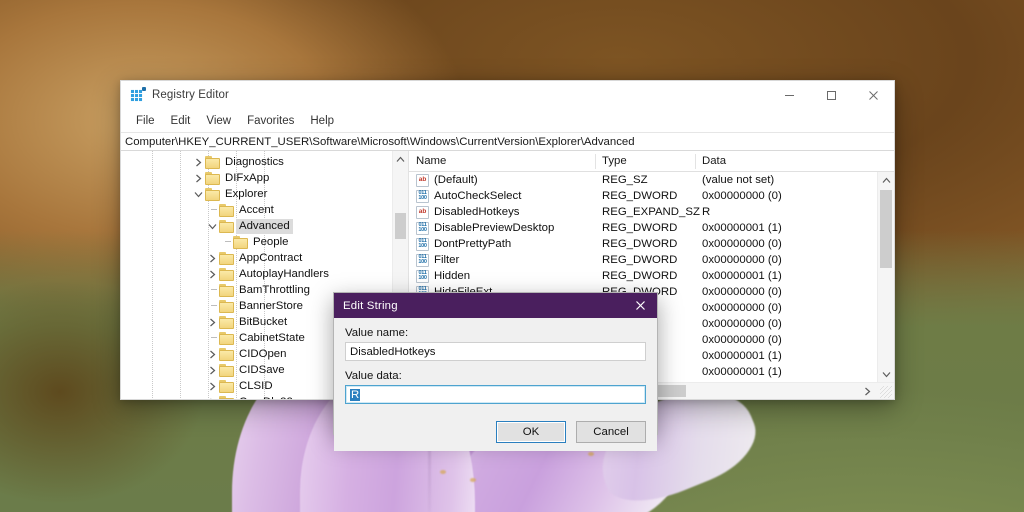  Describe the element at coordinates (643, 276) in the screenshot. I see `value-row: 011 100 Hidden REG_DWORD 0x00000001 (1)` at that location.